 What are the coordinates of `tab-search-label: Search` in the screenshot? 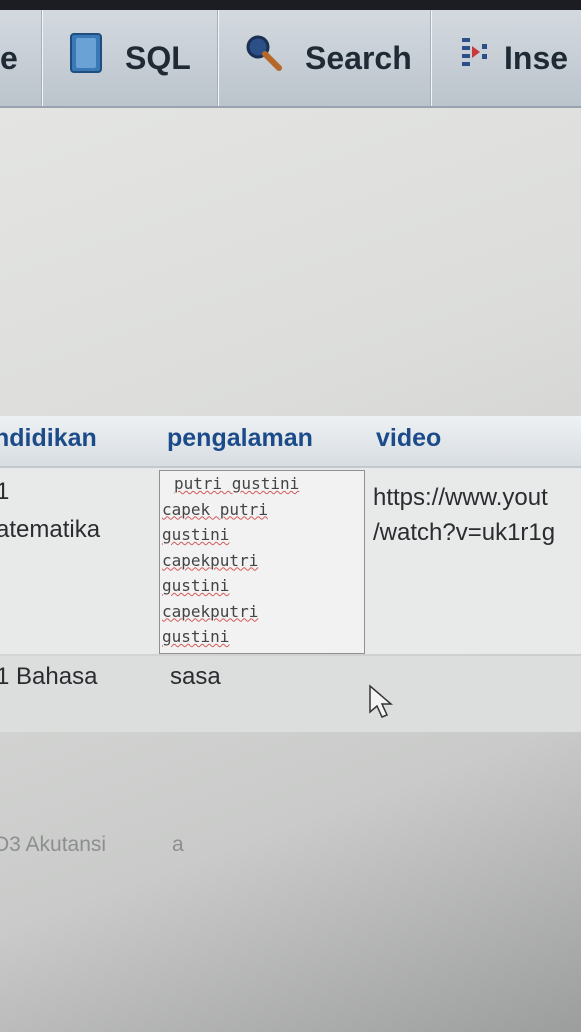 It's located at (358, 57).